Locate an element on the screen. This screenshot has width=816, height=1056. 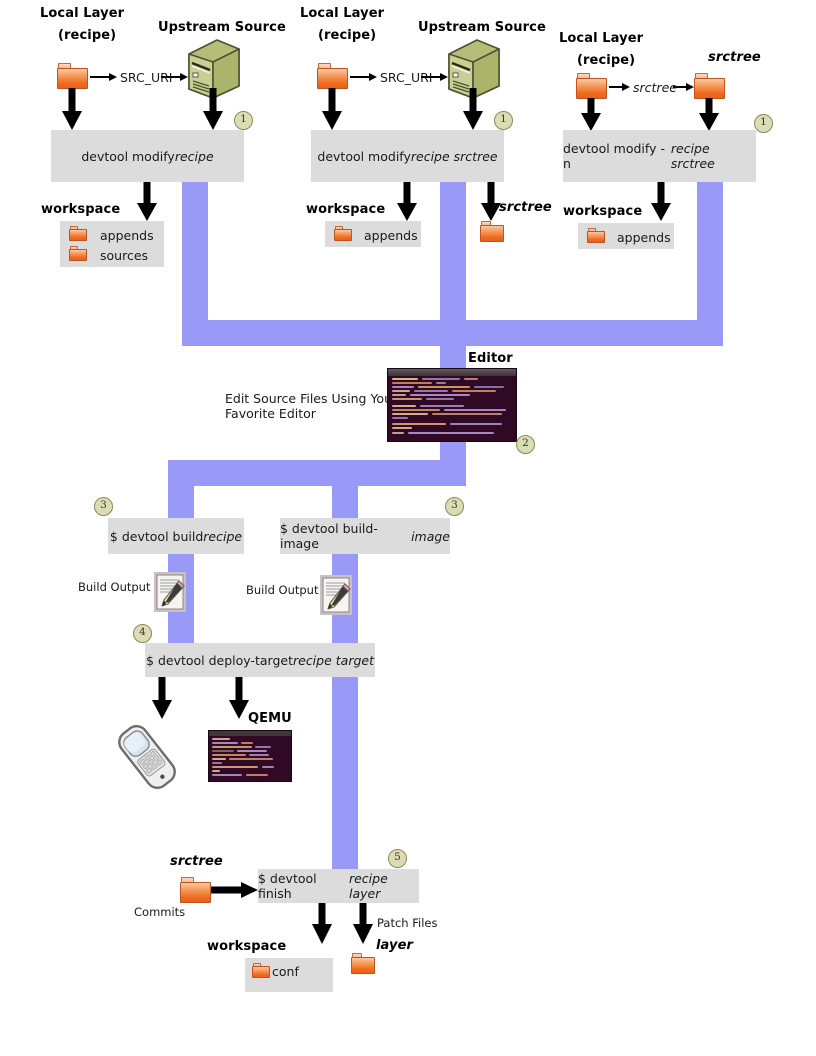
col2-command-box: devtool modify recipe srctree is located at coordinates (407, 156).